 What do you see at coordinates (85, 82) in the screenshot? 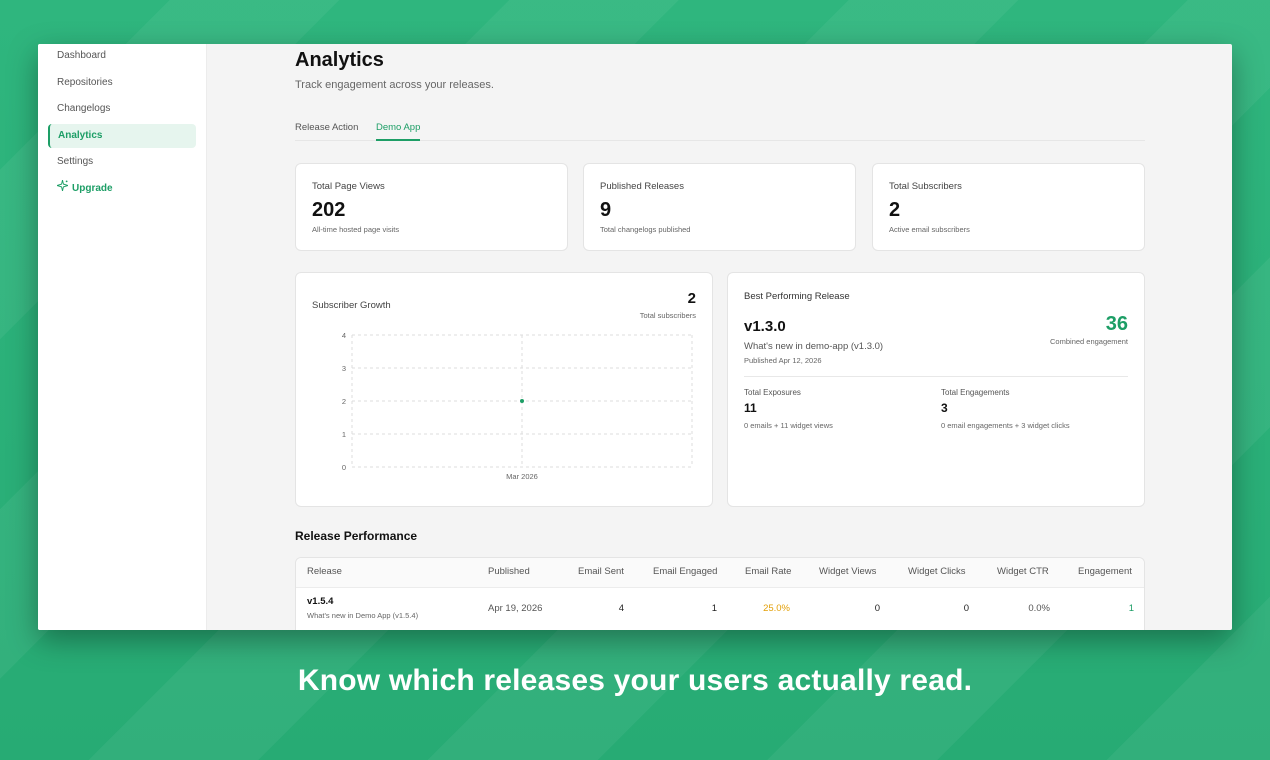
I see `sidebar-item-label: Repositories` at bounding box center [85, 82].